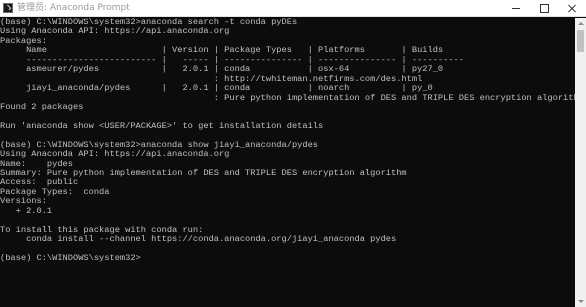  What do you see at coordinates (8, 8) in the screenshot?
I see `console-app-icon` at bounding box center [8, 8].